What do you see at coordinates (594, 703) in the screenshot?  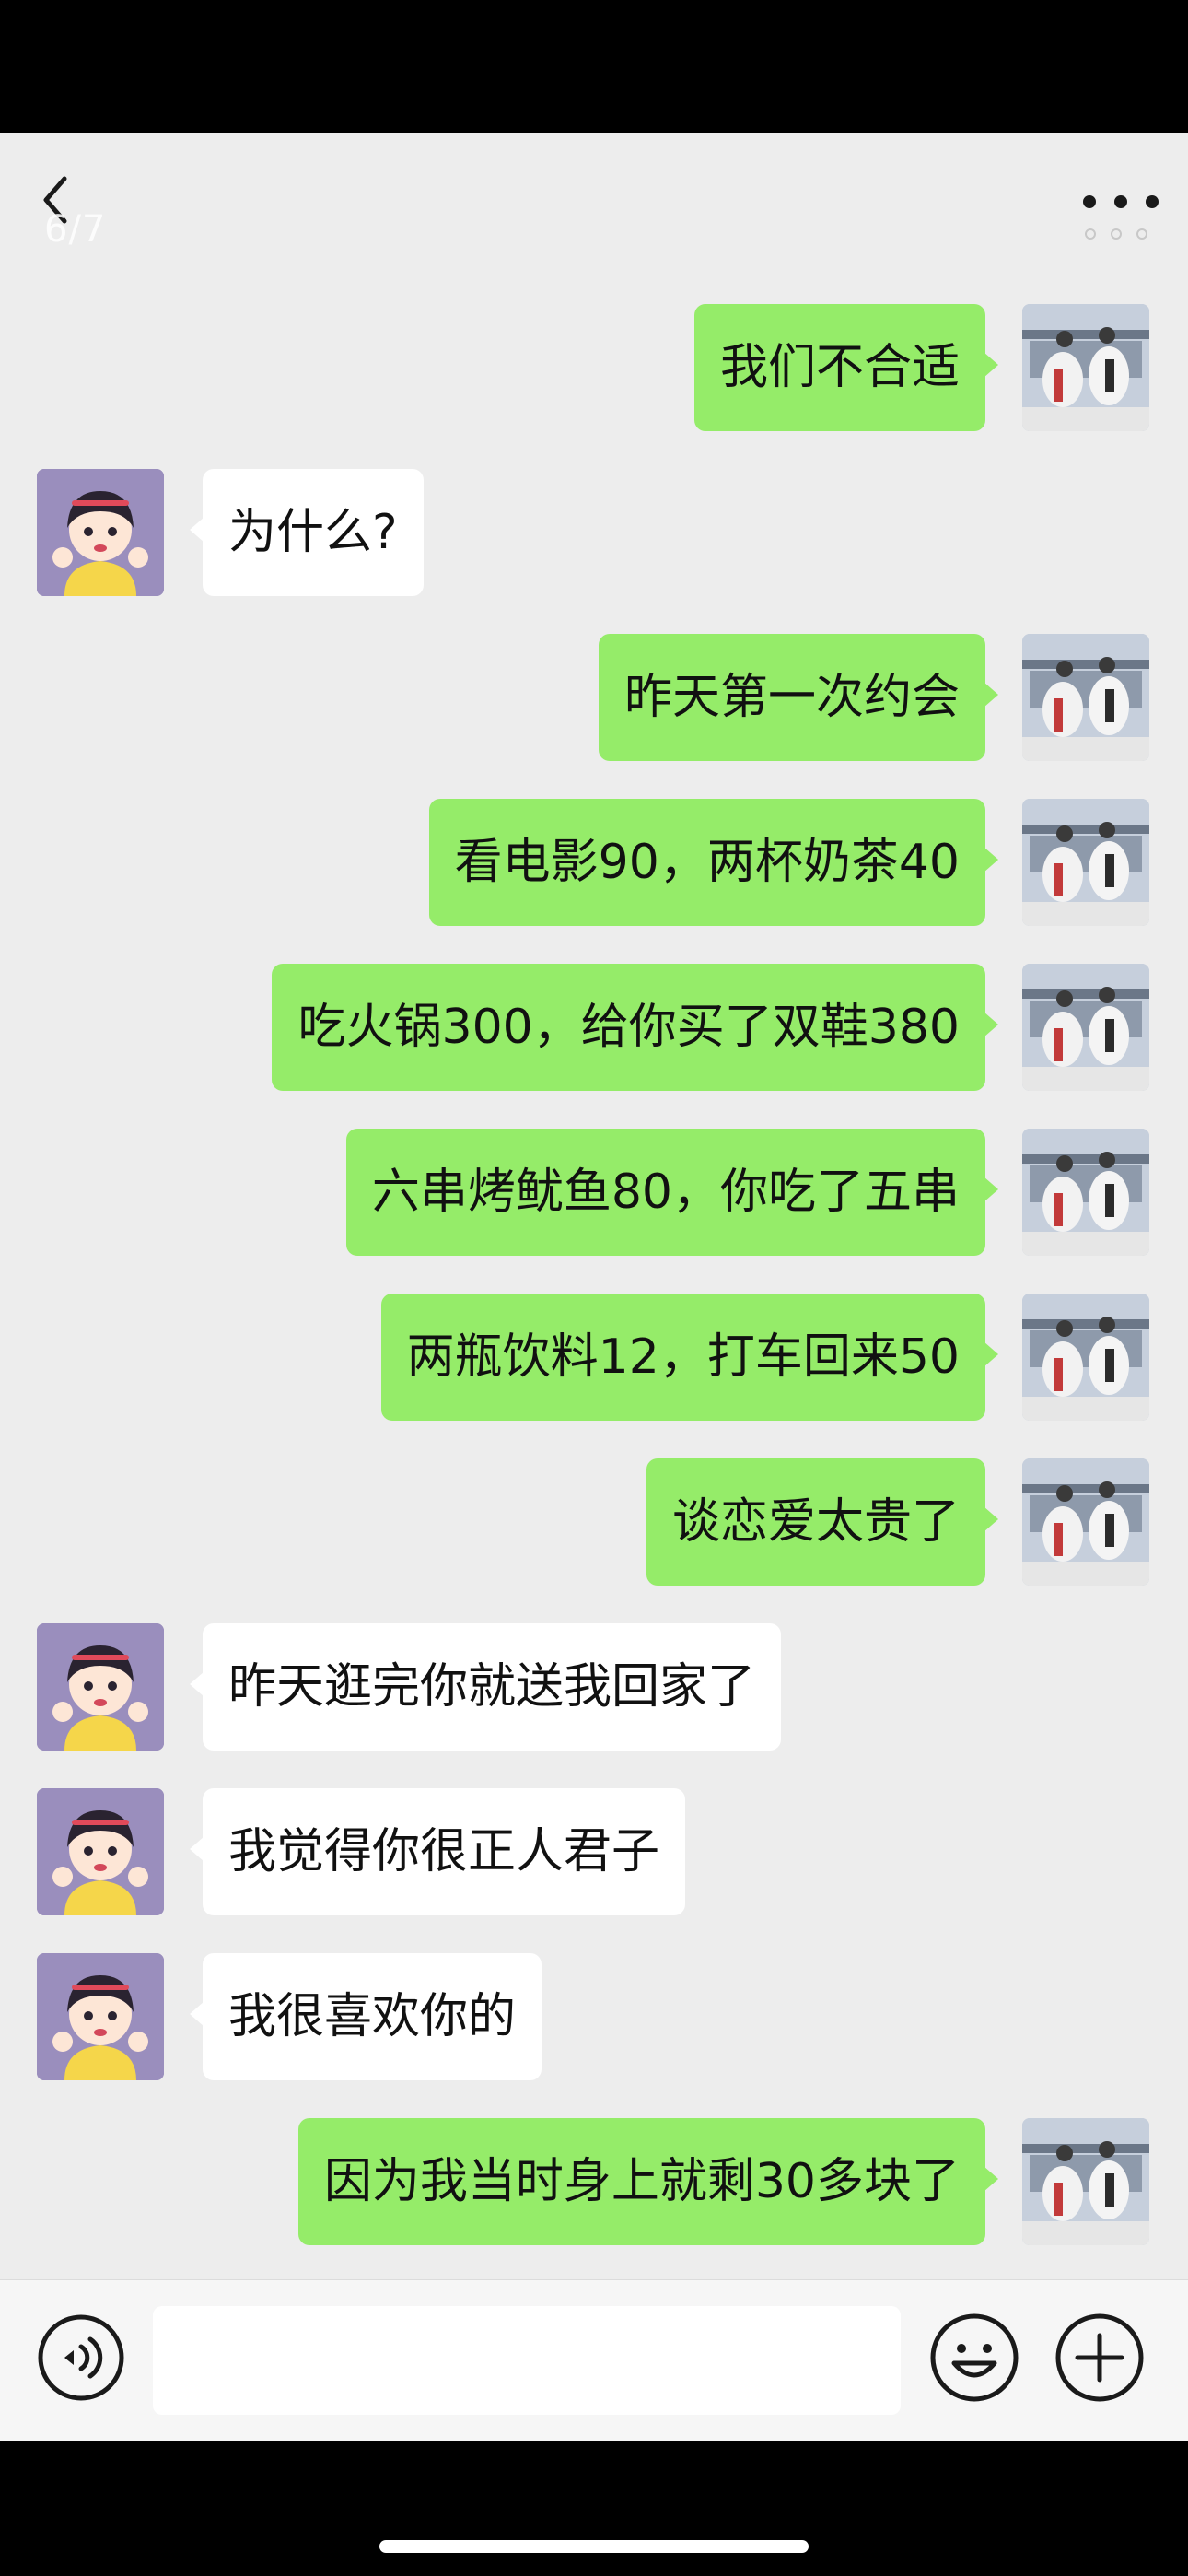 I see `outgoing-message: 昨天第一次约会` at bounding box center [594, 703].